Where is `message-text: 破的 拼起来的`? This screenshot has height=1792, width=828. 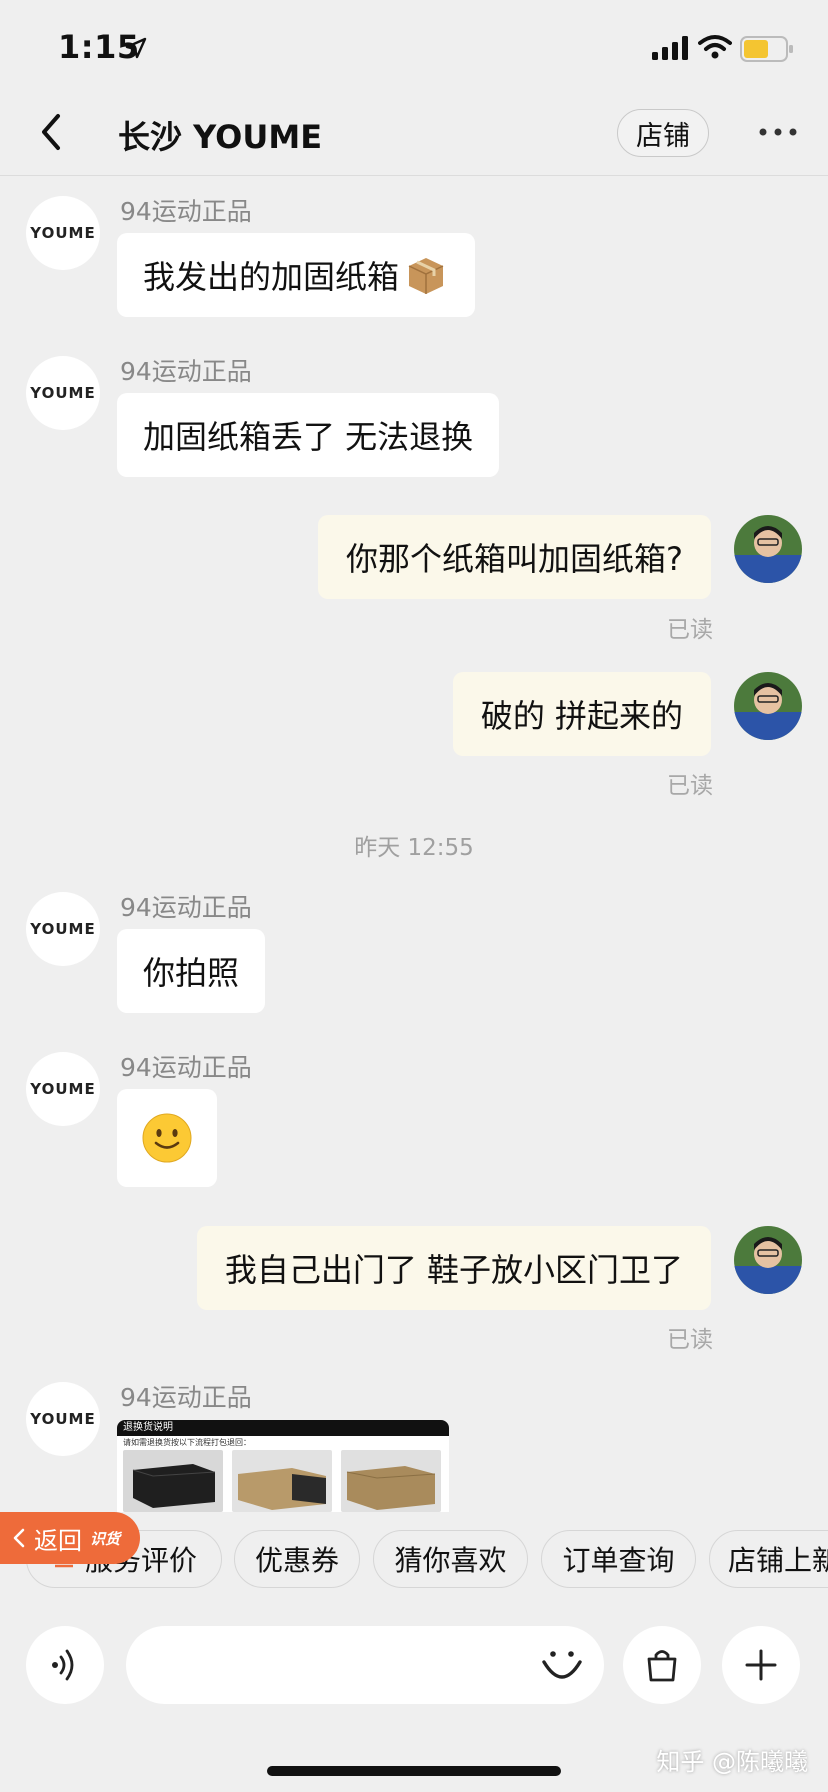
message-text: 破的 拼起来的 is located at coordinates (581, 716).